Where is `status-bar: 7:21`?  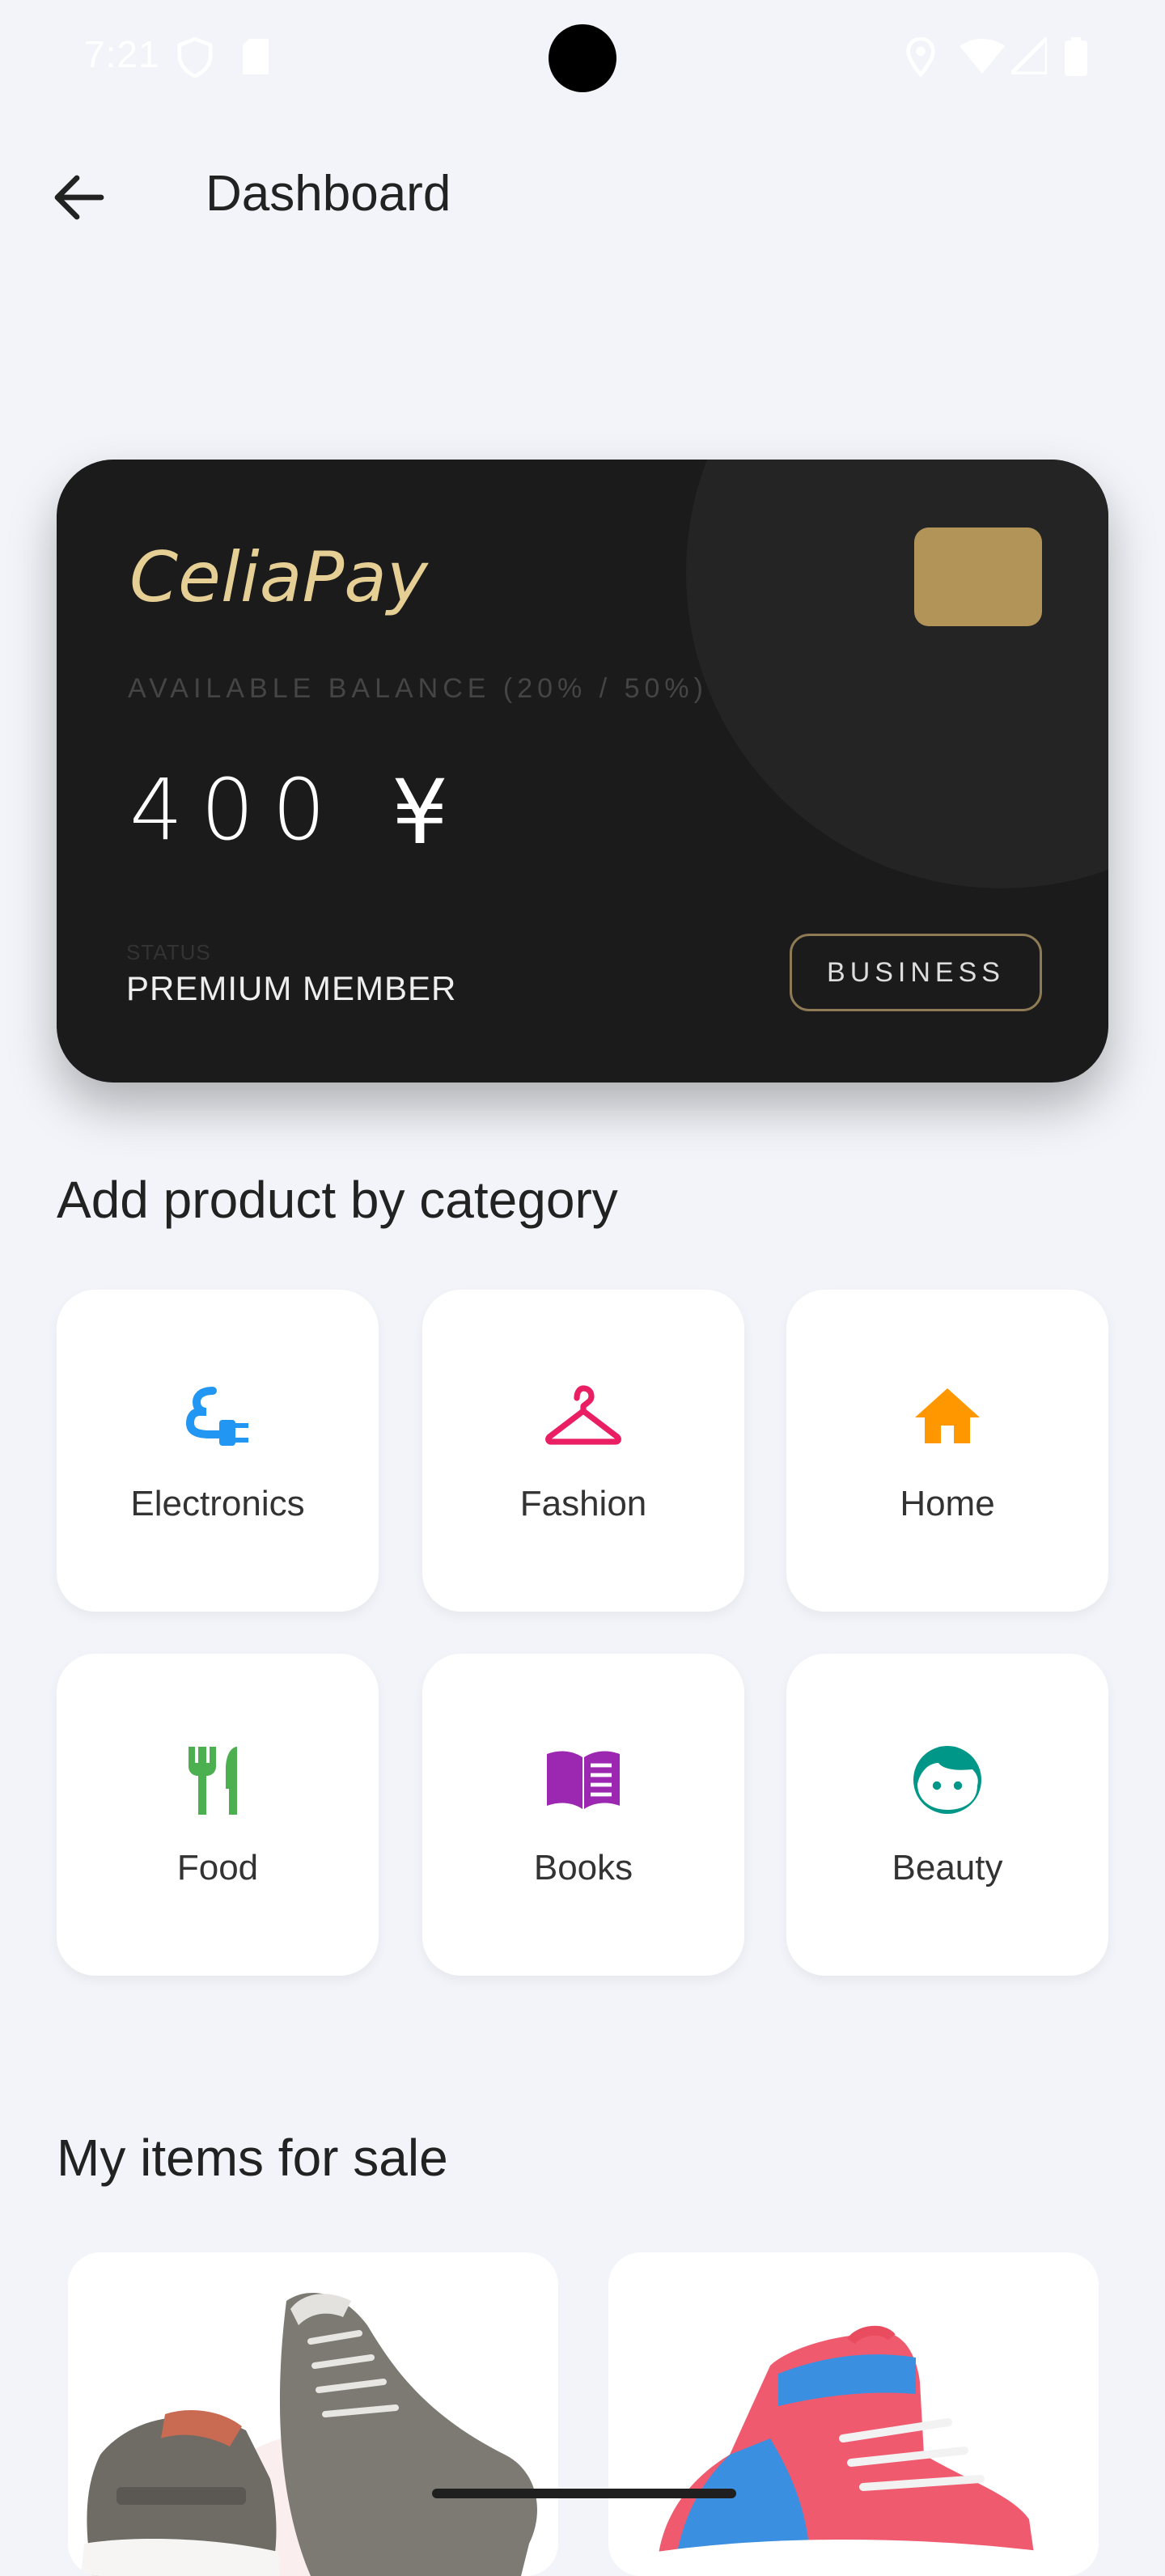 status-bar: 7:21 is located at coordinates (583, 56).